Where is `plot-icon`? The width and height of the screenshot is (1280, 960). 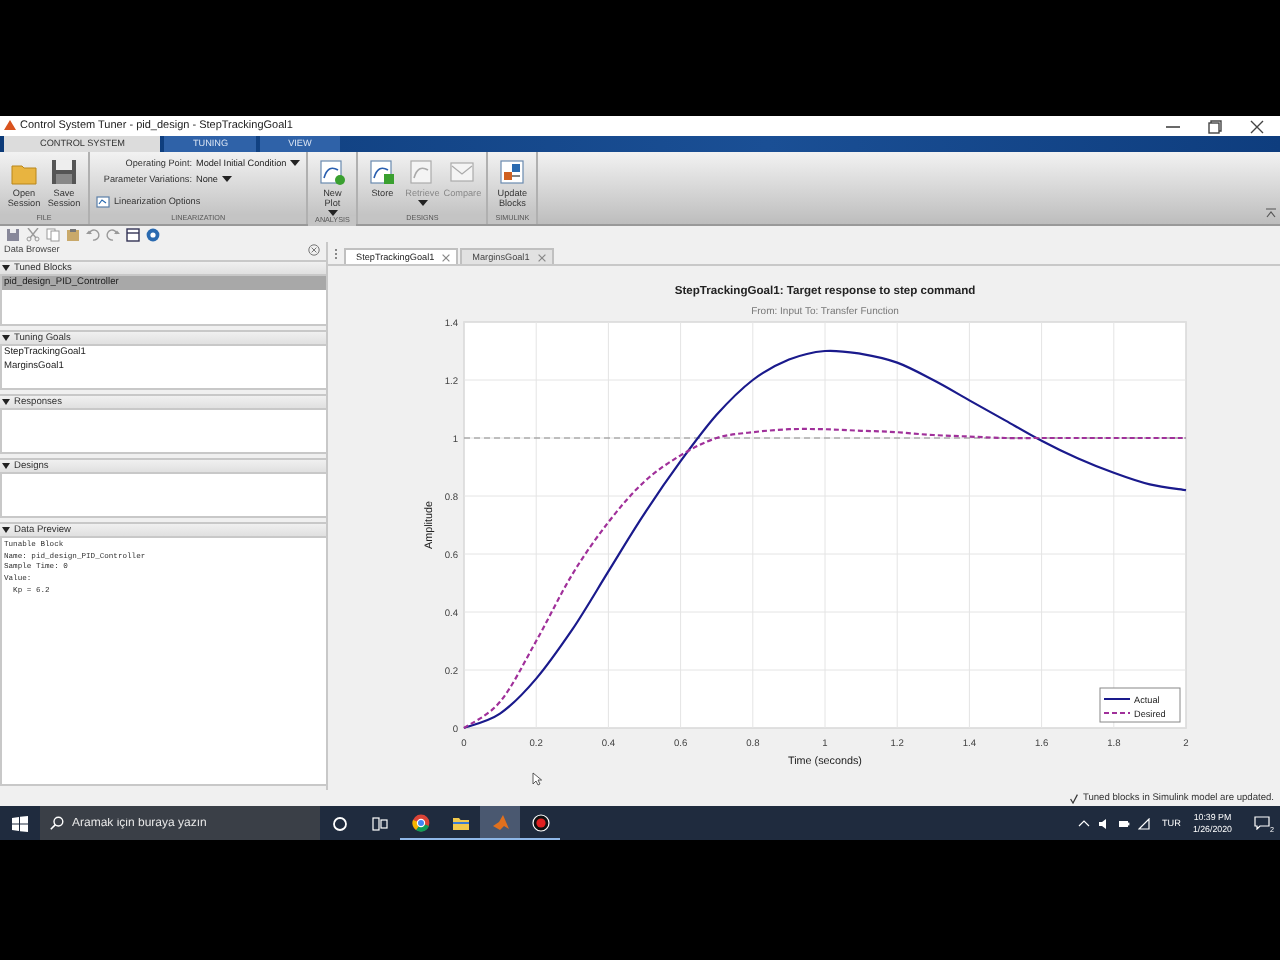
plot-icon is located at coordinates (422, 172).